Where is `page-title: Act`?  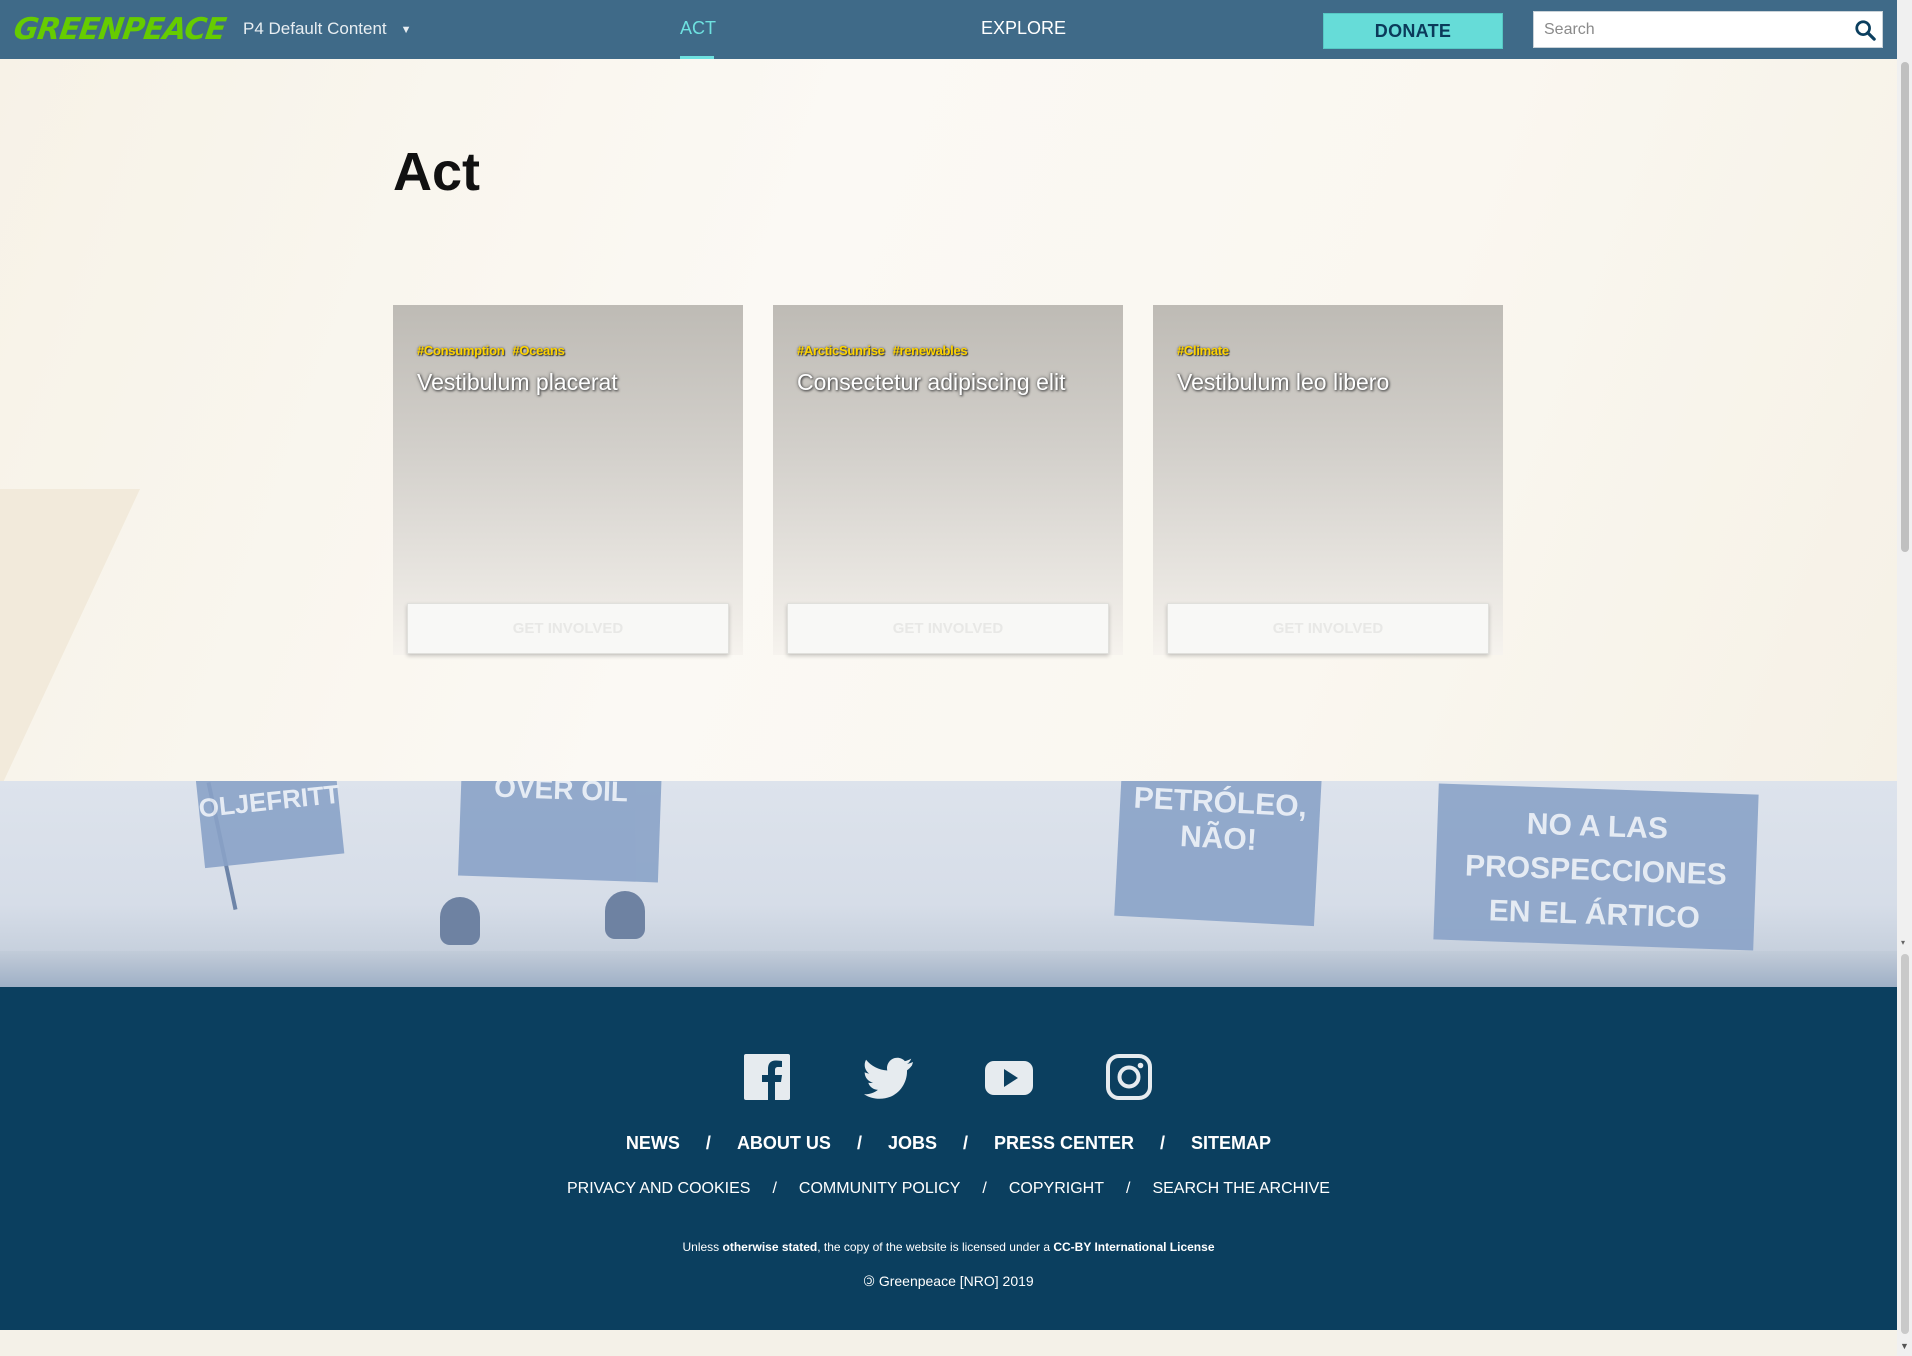 page-title: Act is located at coordinates (437, 172).